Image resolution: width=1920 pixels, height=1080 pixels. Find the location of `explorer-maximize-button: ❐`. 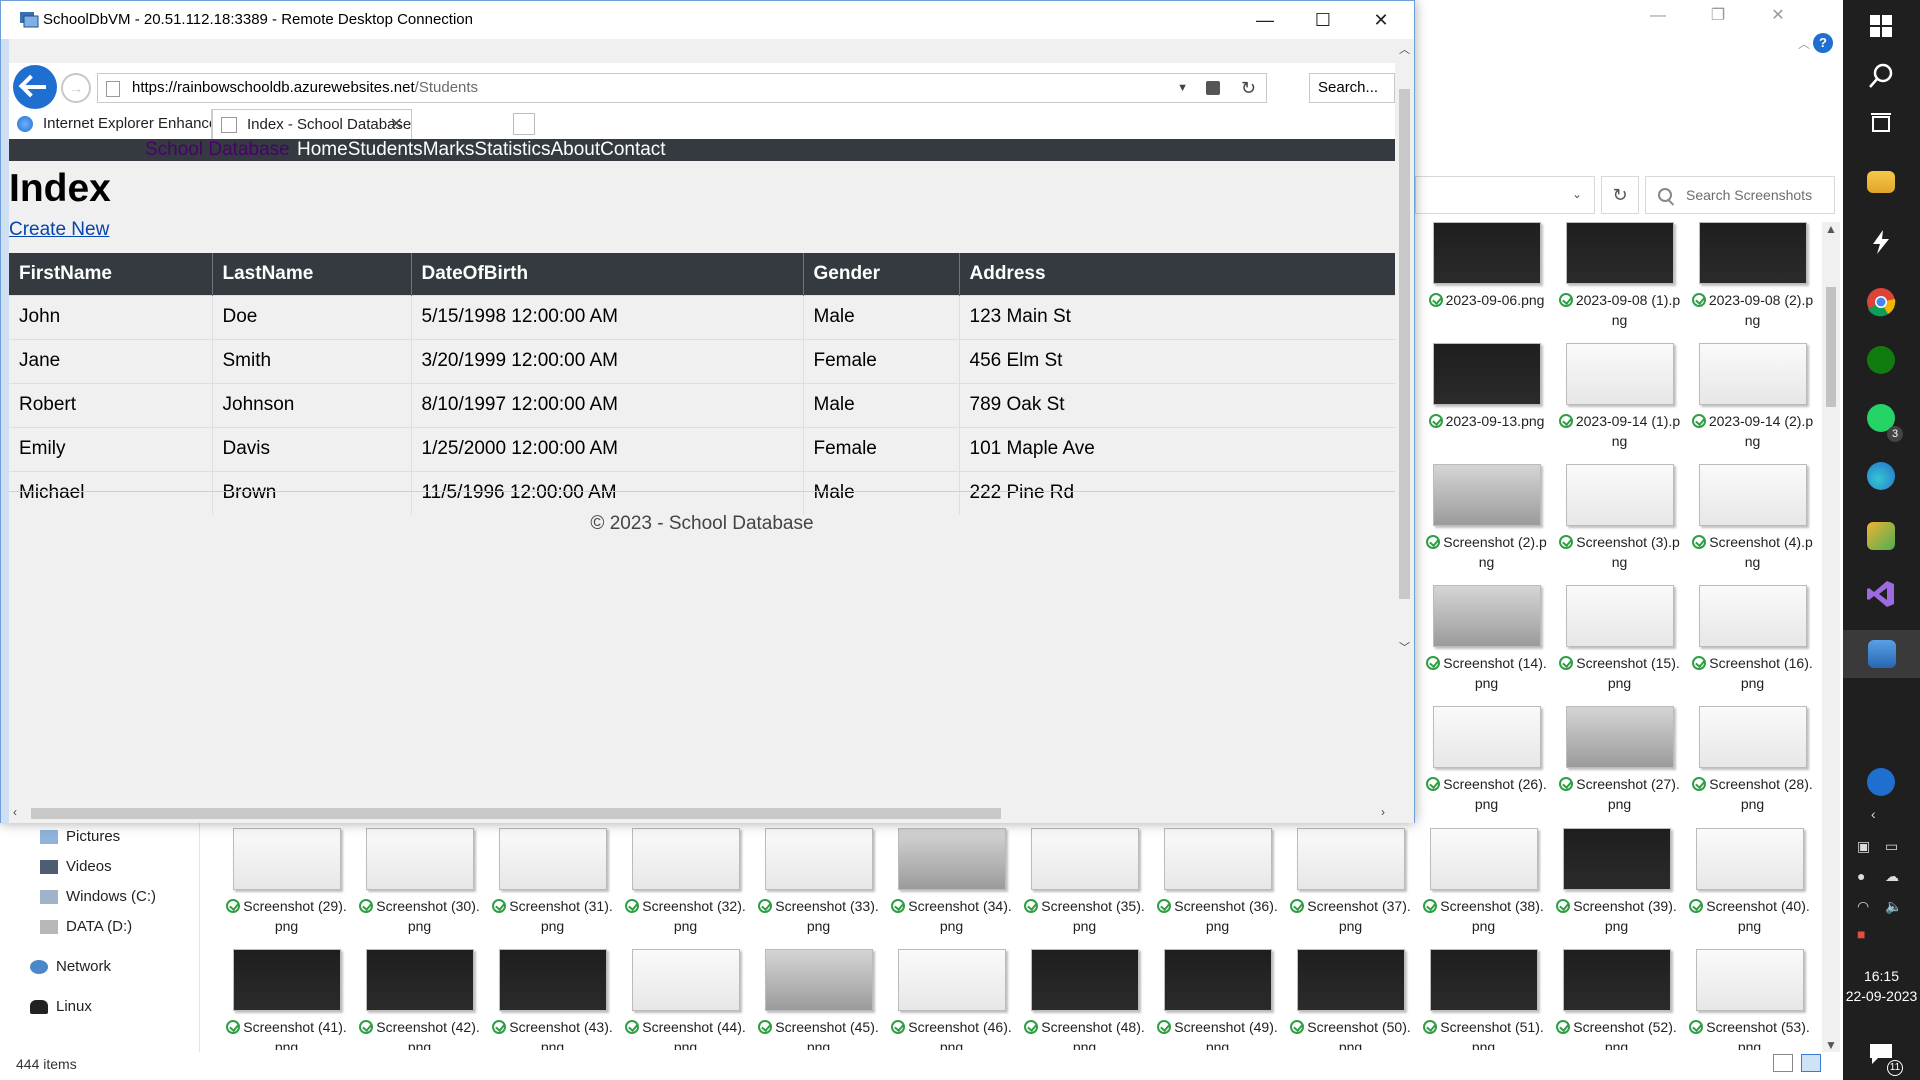

explorer-maximize-button: ❐ is located at coordinates (1718, 16).